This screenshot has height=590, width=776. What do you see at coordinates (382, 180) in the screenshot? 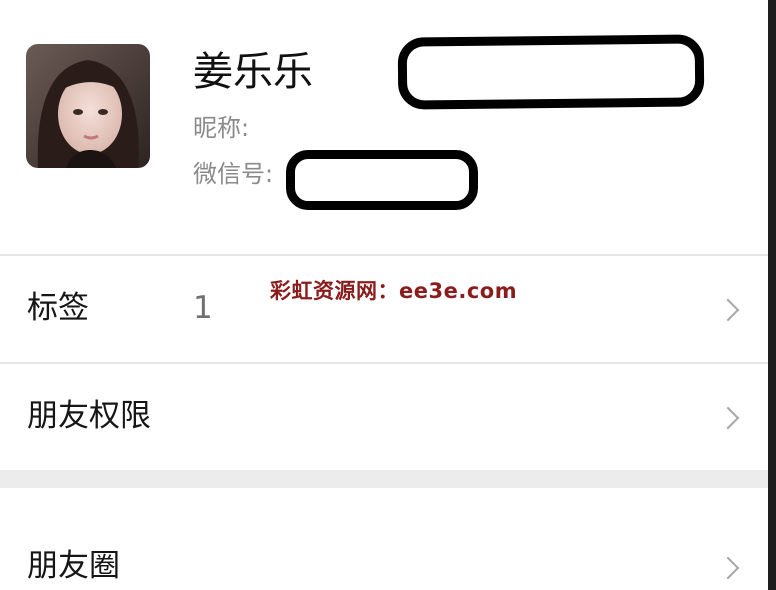
I see `redaction-mark-wechat-id` at bounding box center [382, 180].